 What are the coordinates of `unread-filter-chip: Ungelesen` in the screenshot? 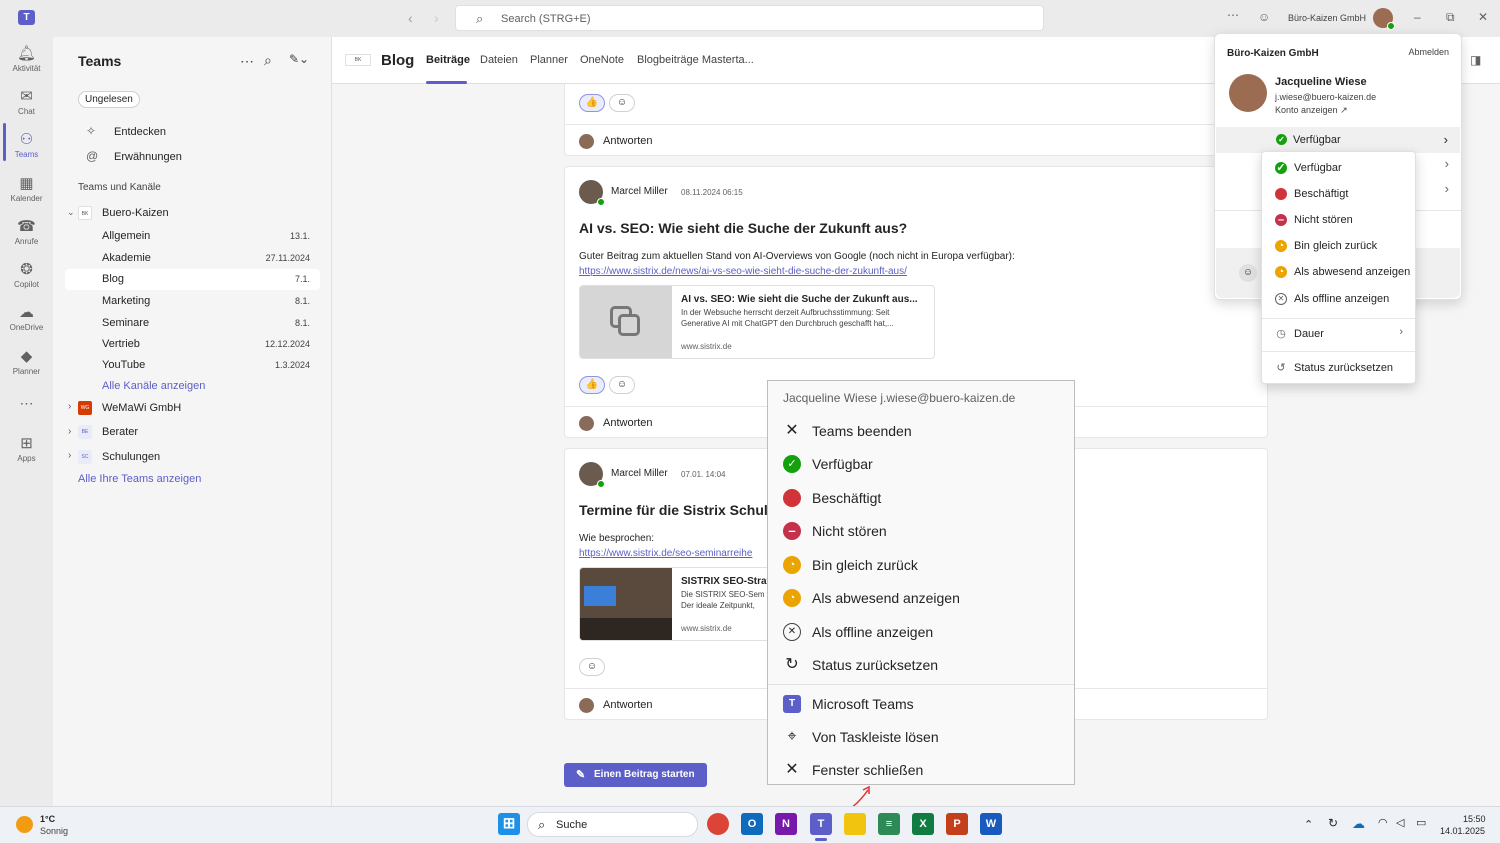 It's located at (109, 99).